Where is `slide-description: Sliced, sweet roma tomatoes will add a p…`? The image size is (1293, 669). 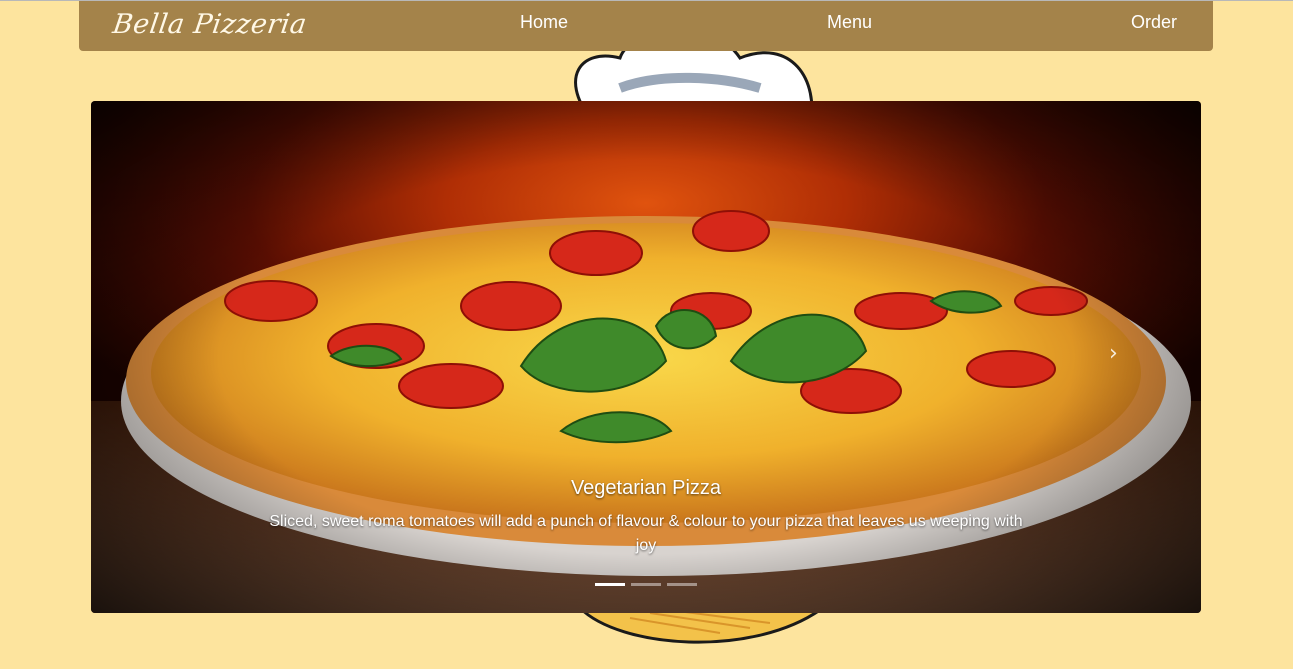 slide-description: Sliced, sweet roma tomatoes will add a p… is located at coordinates (646, 533).